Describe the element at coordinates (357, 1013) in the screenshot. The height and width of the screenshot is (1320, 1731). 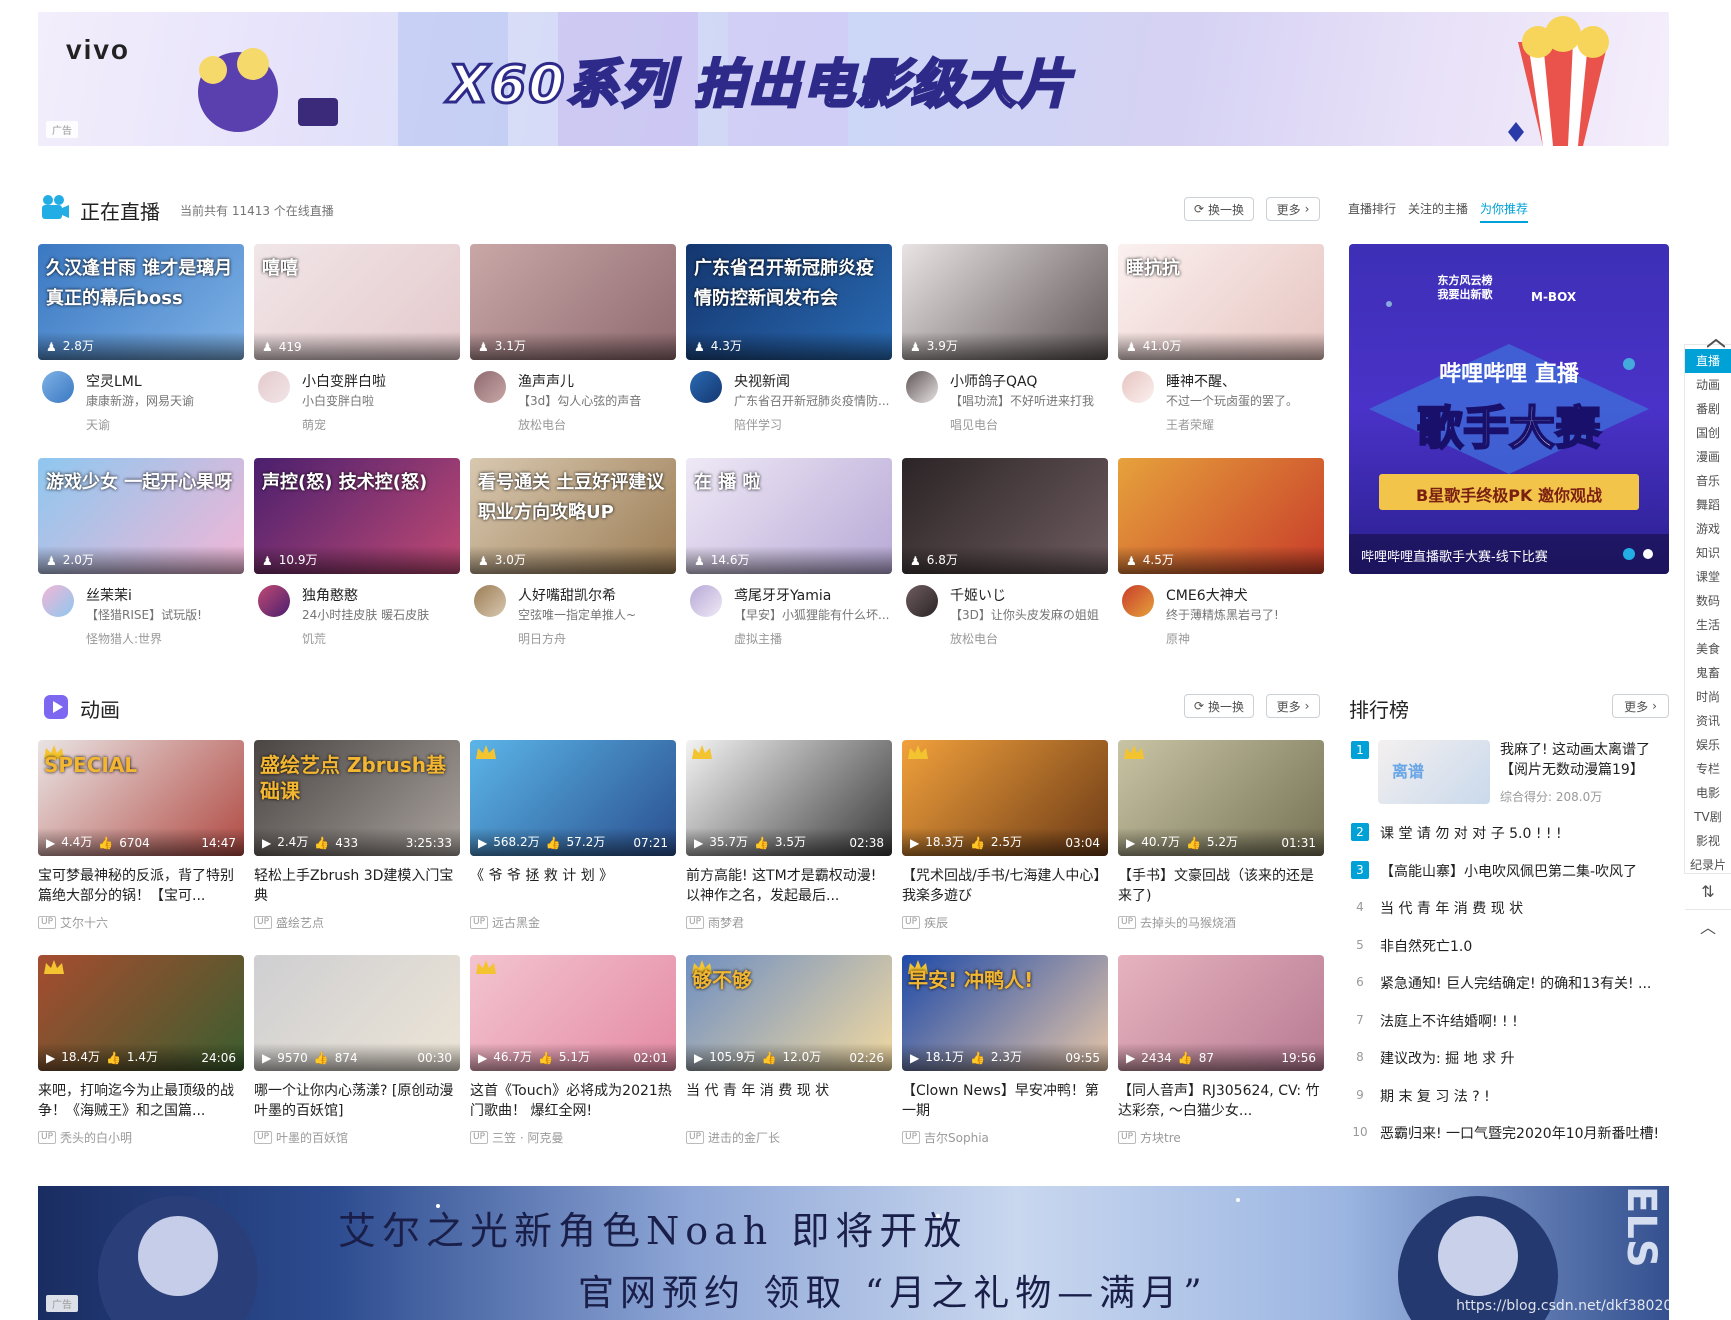
I see `video-cover: ▶ 9570 👍 874 00:30` at that location.